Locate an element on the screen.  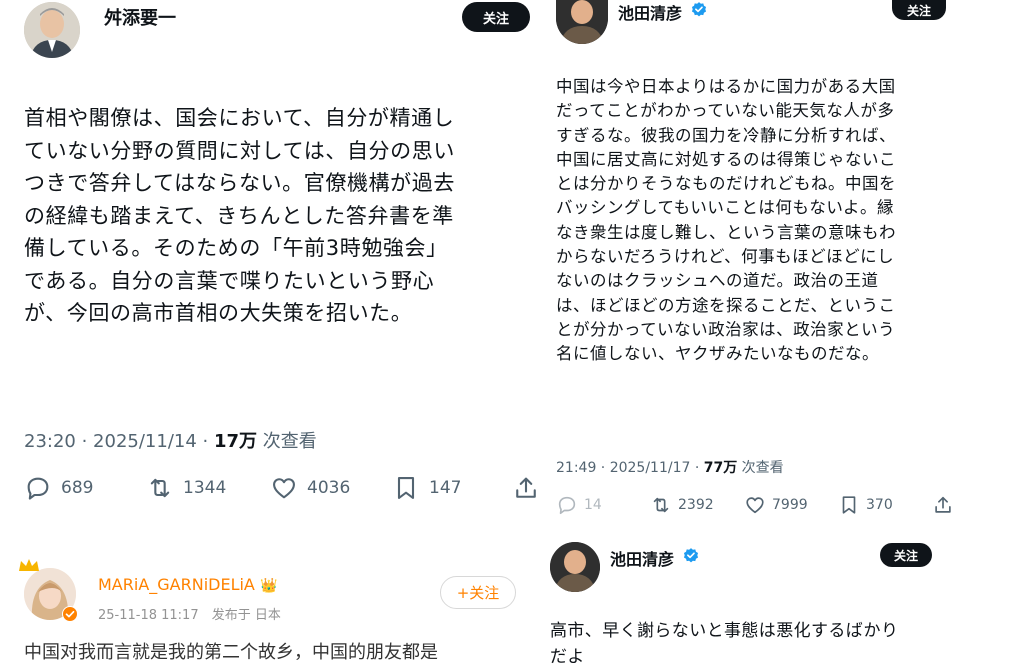
bookmark-count: 370 is located at coordinates (879, 505).